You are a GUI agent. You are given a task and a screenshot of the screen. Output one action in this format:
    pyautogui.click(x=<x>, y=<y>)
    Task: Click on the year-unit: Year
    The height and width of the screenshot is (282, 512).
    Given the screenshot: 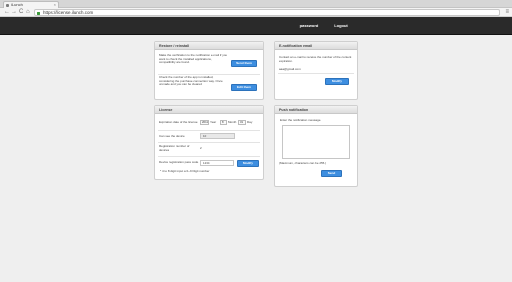 What is the action you would take?
    pyautogui.click(x=213, y=122)
    